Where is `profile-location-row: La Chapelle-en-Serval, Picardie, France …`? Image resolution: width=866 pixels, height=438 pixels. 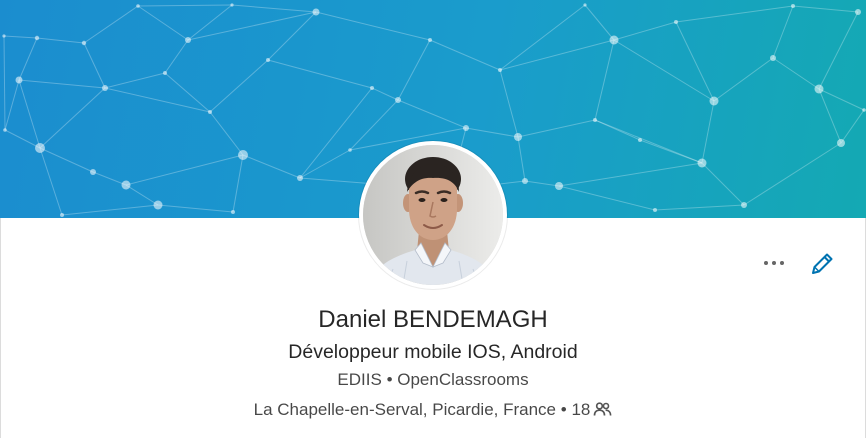 profile-location-row: La Chapelle-en-Serval, Picardie, France … is located at coordinates (433, 410).